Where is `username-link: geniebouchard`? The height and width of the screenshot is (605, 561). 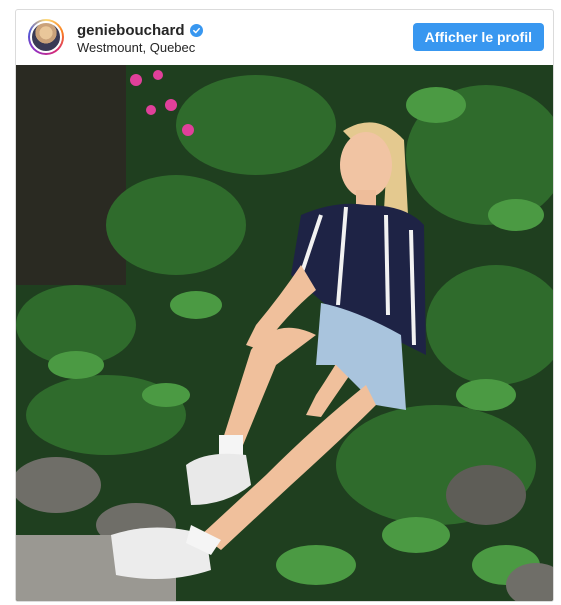
username-link: geniebouchard is located at coordinates (131, 30).